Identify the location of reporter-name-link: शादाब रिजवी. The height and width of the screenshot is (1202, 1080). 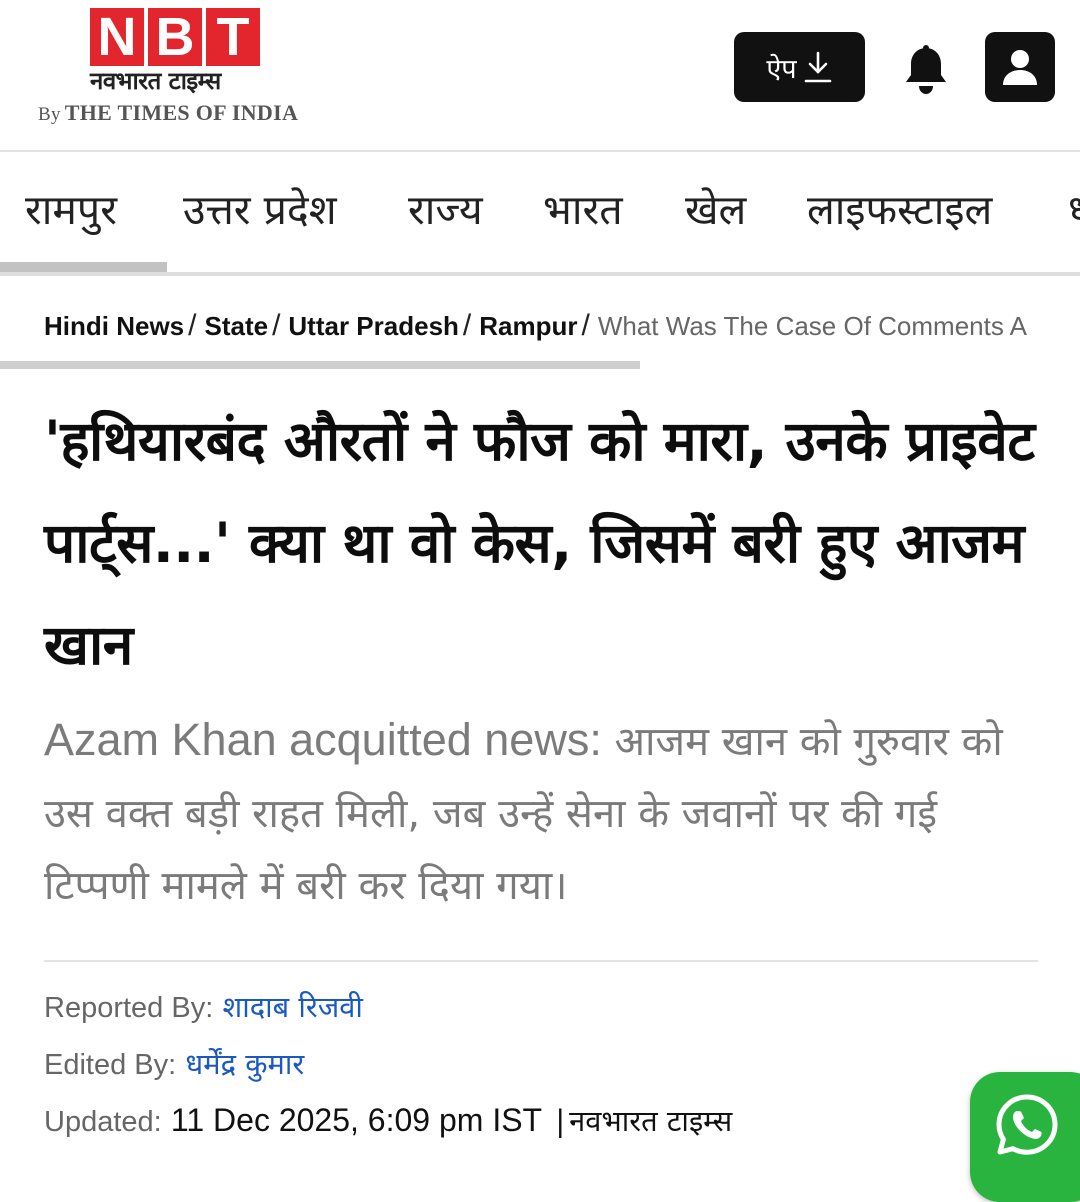
(292, 1007).